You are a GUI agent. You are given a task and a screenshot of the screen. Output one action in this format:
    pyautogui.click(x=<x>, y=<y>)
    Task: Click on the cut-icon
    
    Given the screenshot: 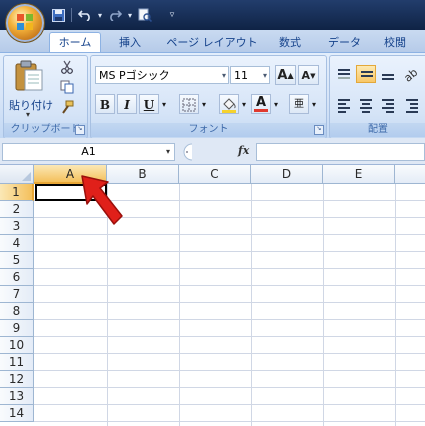 What is the action you would take?
    pyautogui.click(x=67, y=67)
    